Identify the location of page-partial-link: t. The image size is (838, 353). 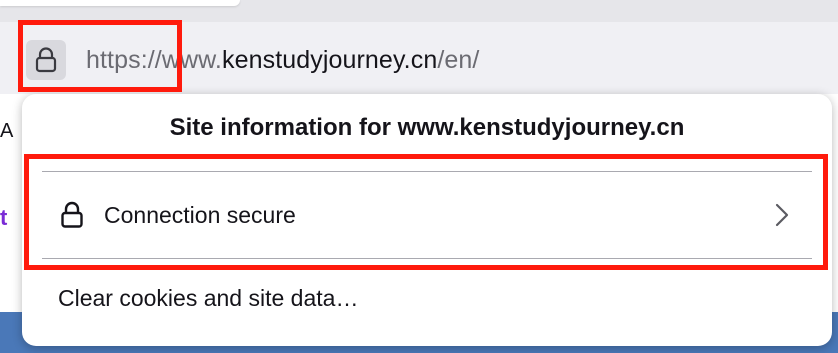
(4, 217).